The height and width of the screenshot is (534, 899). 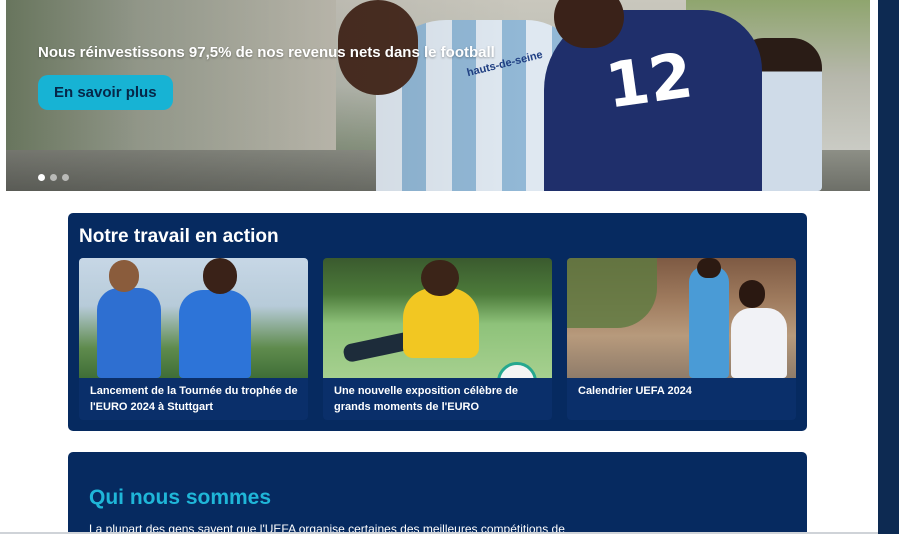 I want to click on carousel-dots, so click(x=53, y=177).